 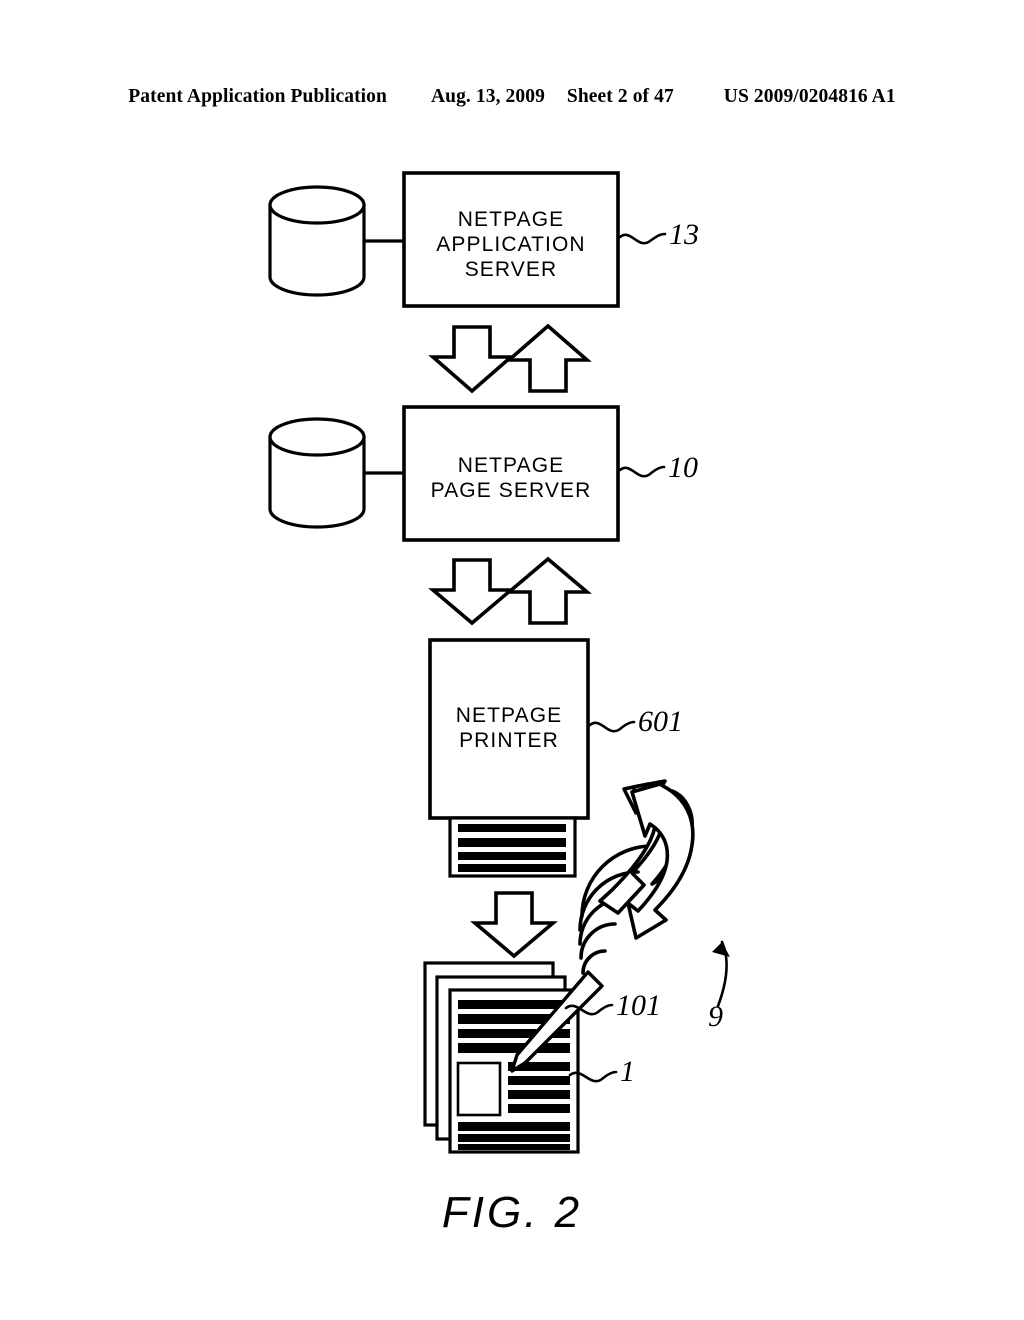 I want to click on database-cylinder-icon-page-server, so click(x=317, y=473).